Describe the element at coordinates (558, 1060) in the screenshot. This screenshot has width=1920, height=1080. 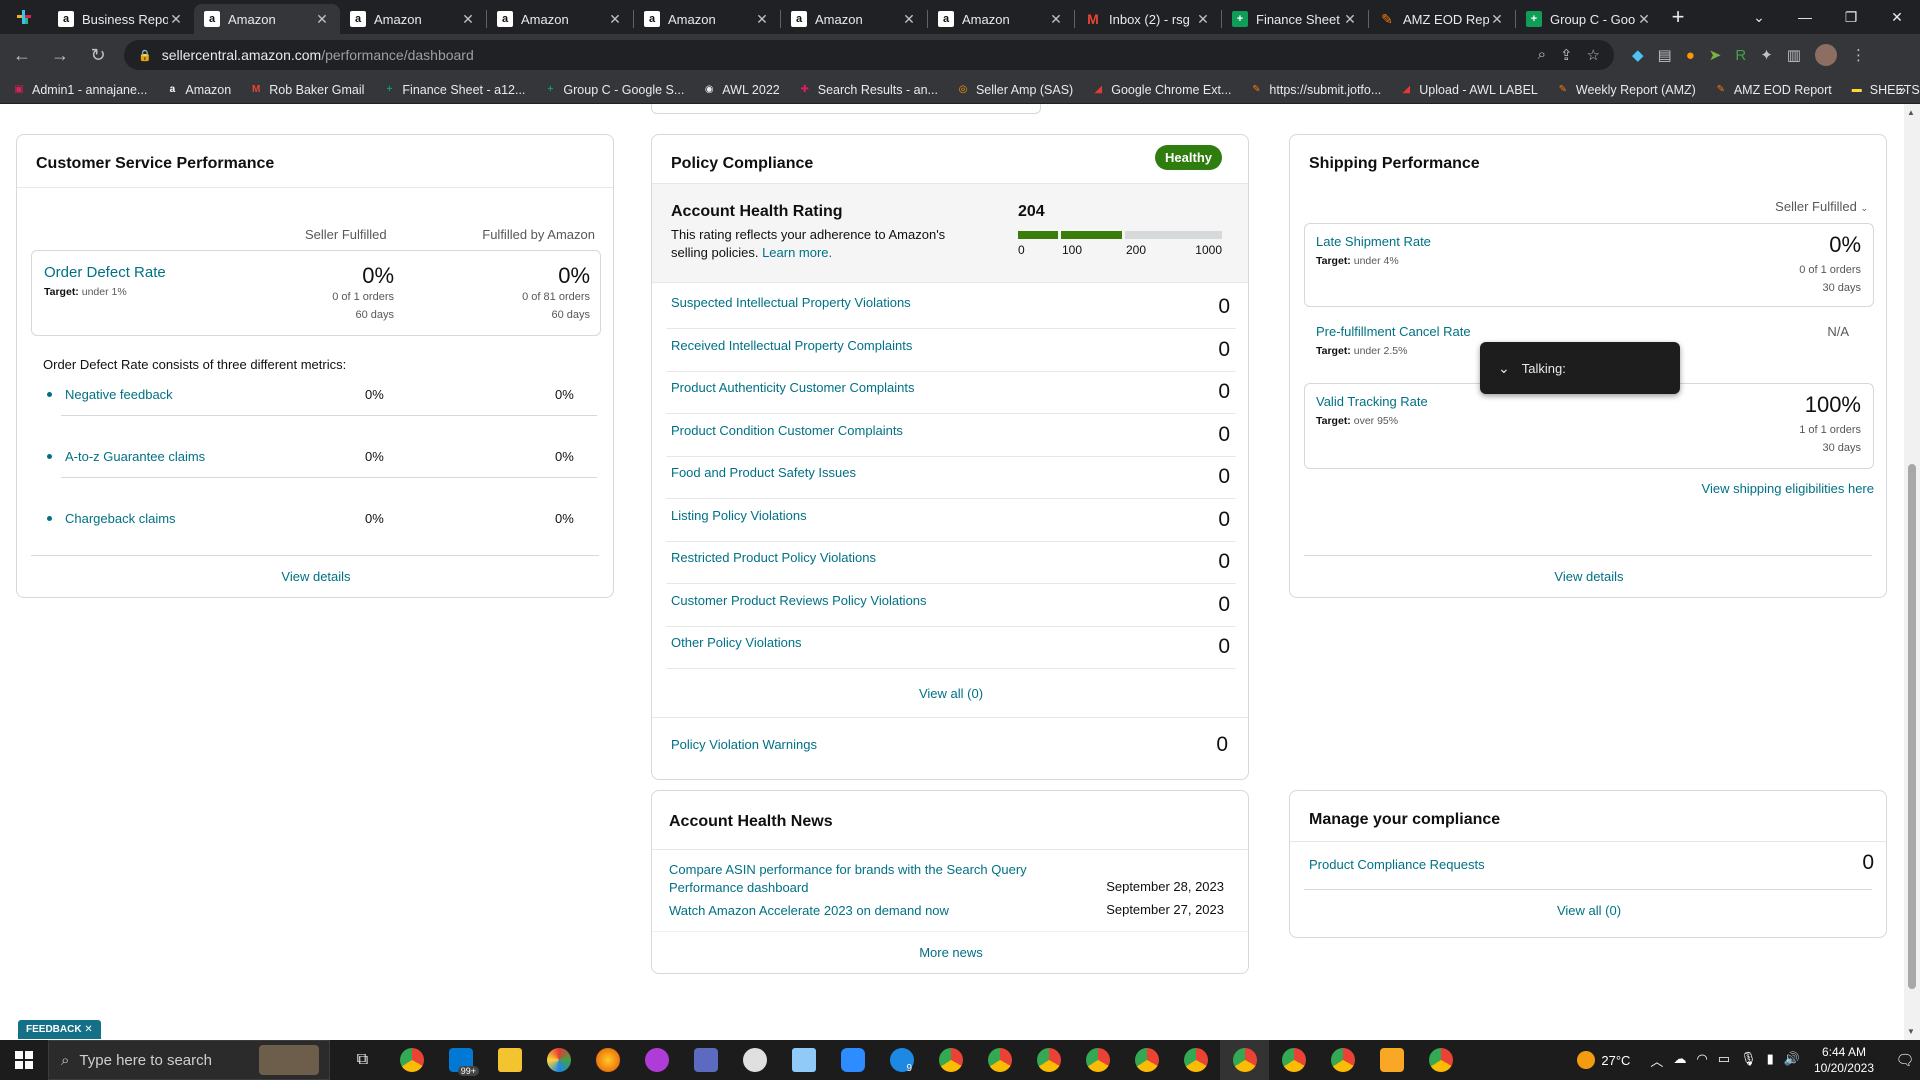
I see `color-app-icon` at that location.